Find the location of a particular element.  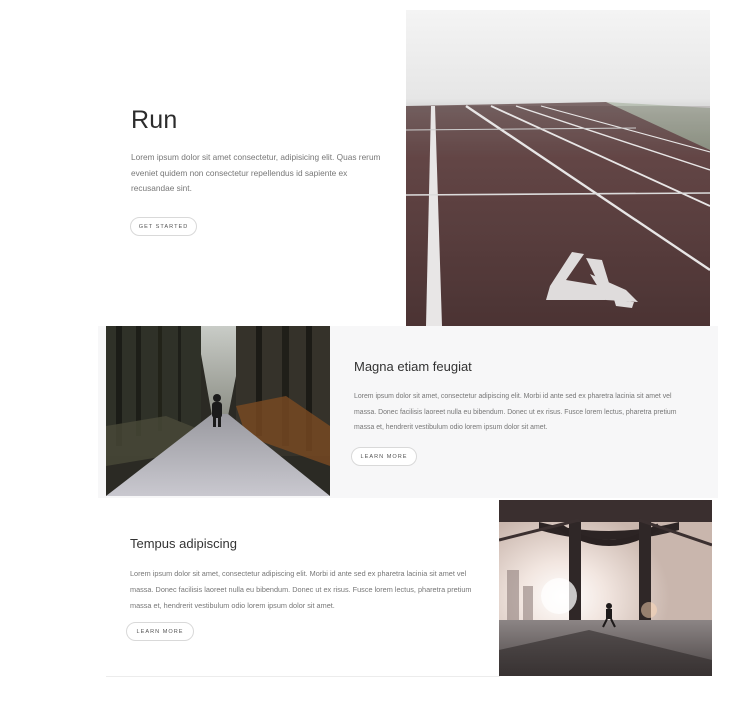

get-started-button: Get Started is located at coordinates (163, 226).